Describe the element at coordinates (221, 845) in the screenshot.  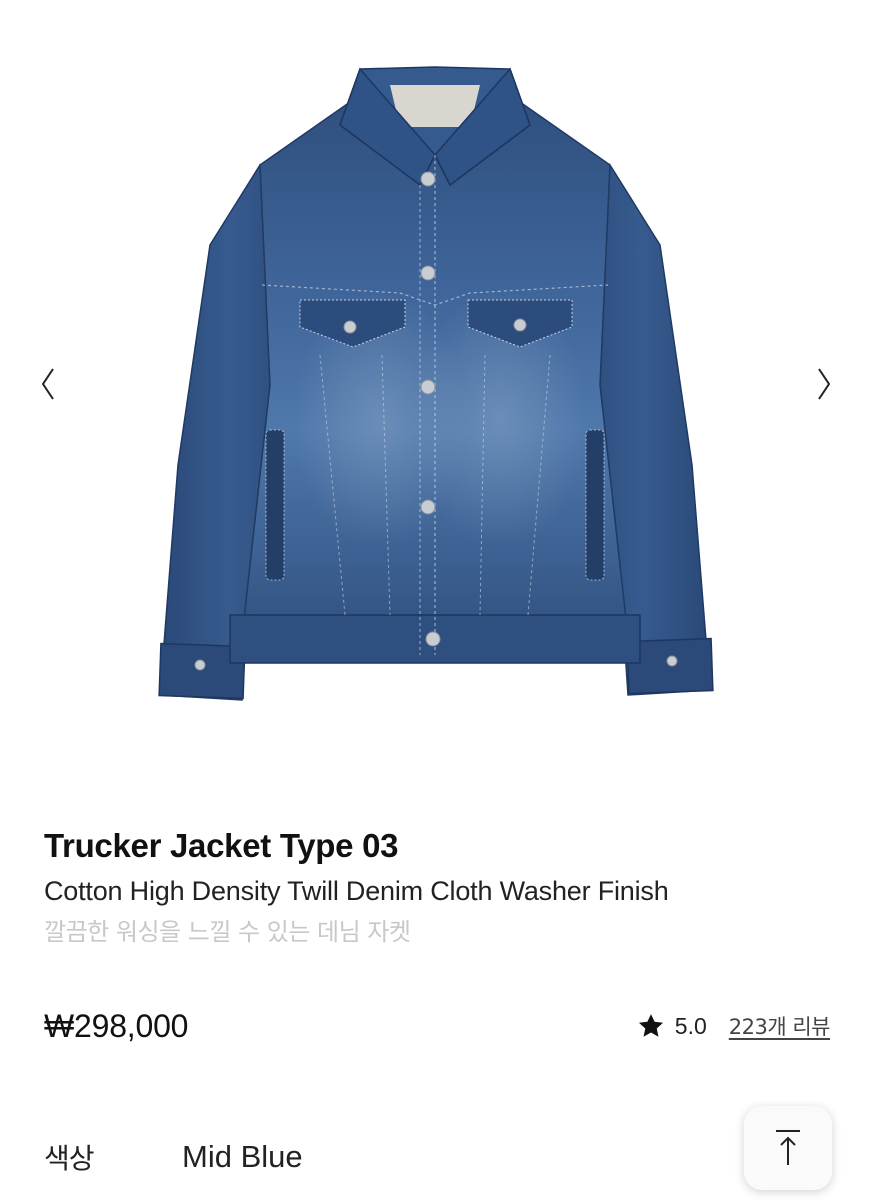
I see `product-title: Trucker Jacket Type 03` at that location.